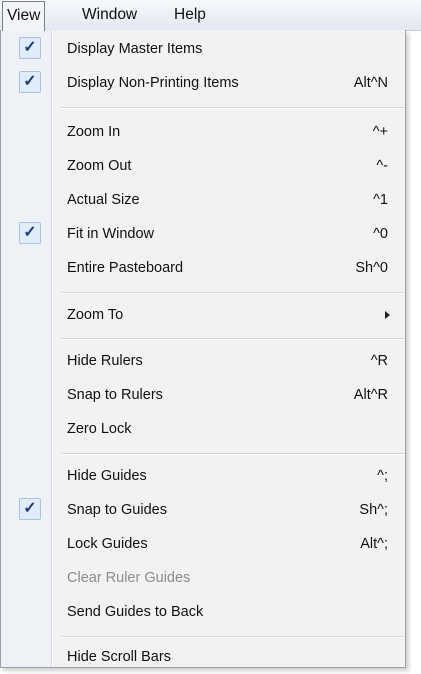  What do you see at coordinates (210, 15) in the screenshot?
I see `menu-bar: View Window Help` at bounding box center [210, 15].